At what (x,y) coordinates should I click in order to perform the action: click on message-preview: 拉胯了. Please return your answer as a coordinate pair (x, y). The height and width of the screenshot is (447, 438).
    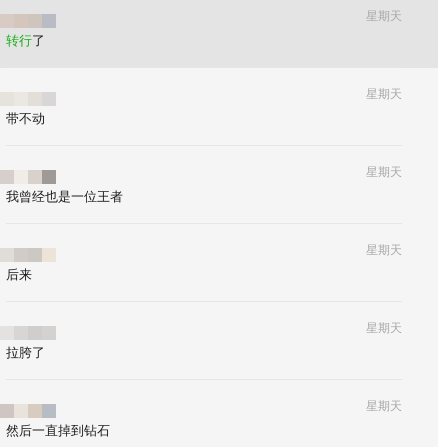
    Looking at the image, I should click on (26, 354).